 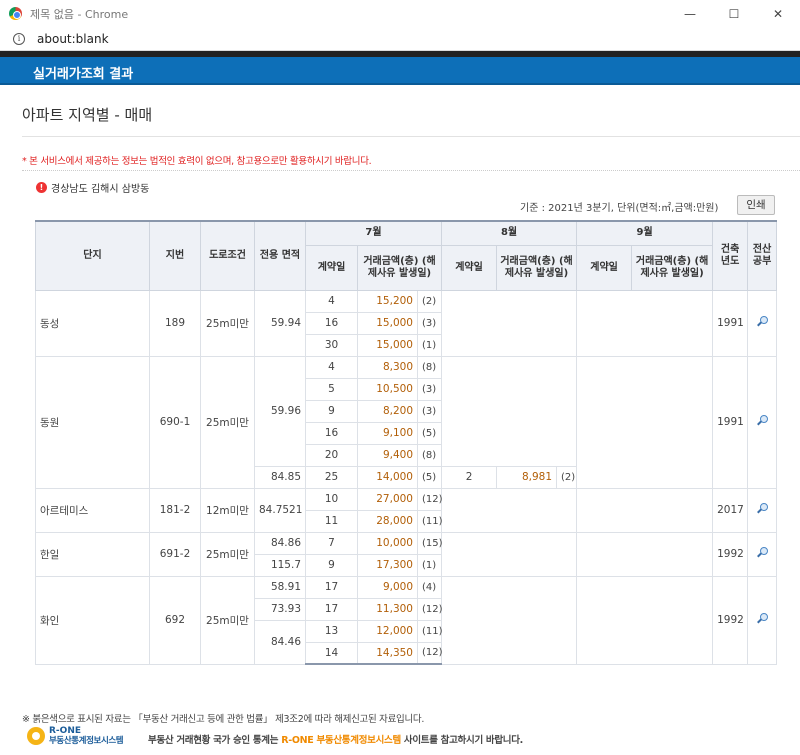 I want to click on result-header-title: 실거래가조회 결과, so click(x=83, y=74).